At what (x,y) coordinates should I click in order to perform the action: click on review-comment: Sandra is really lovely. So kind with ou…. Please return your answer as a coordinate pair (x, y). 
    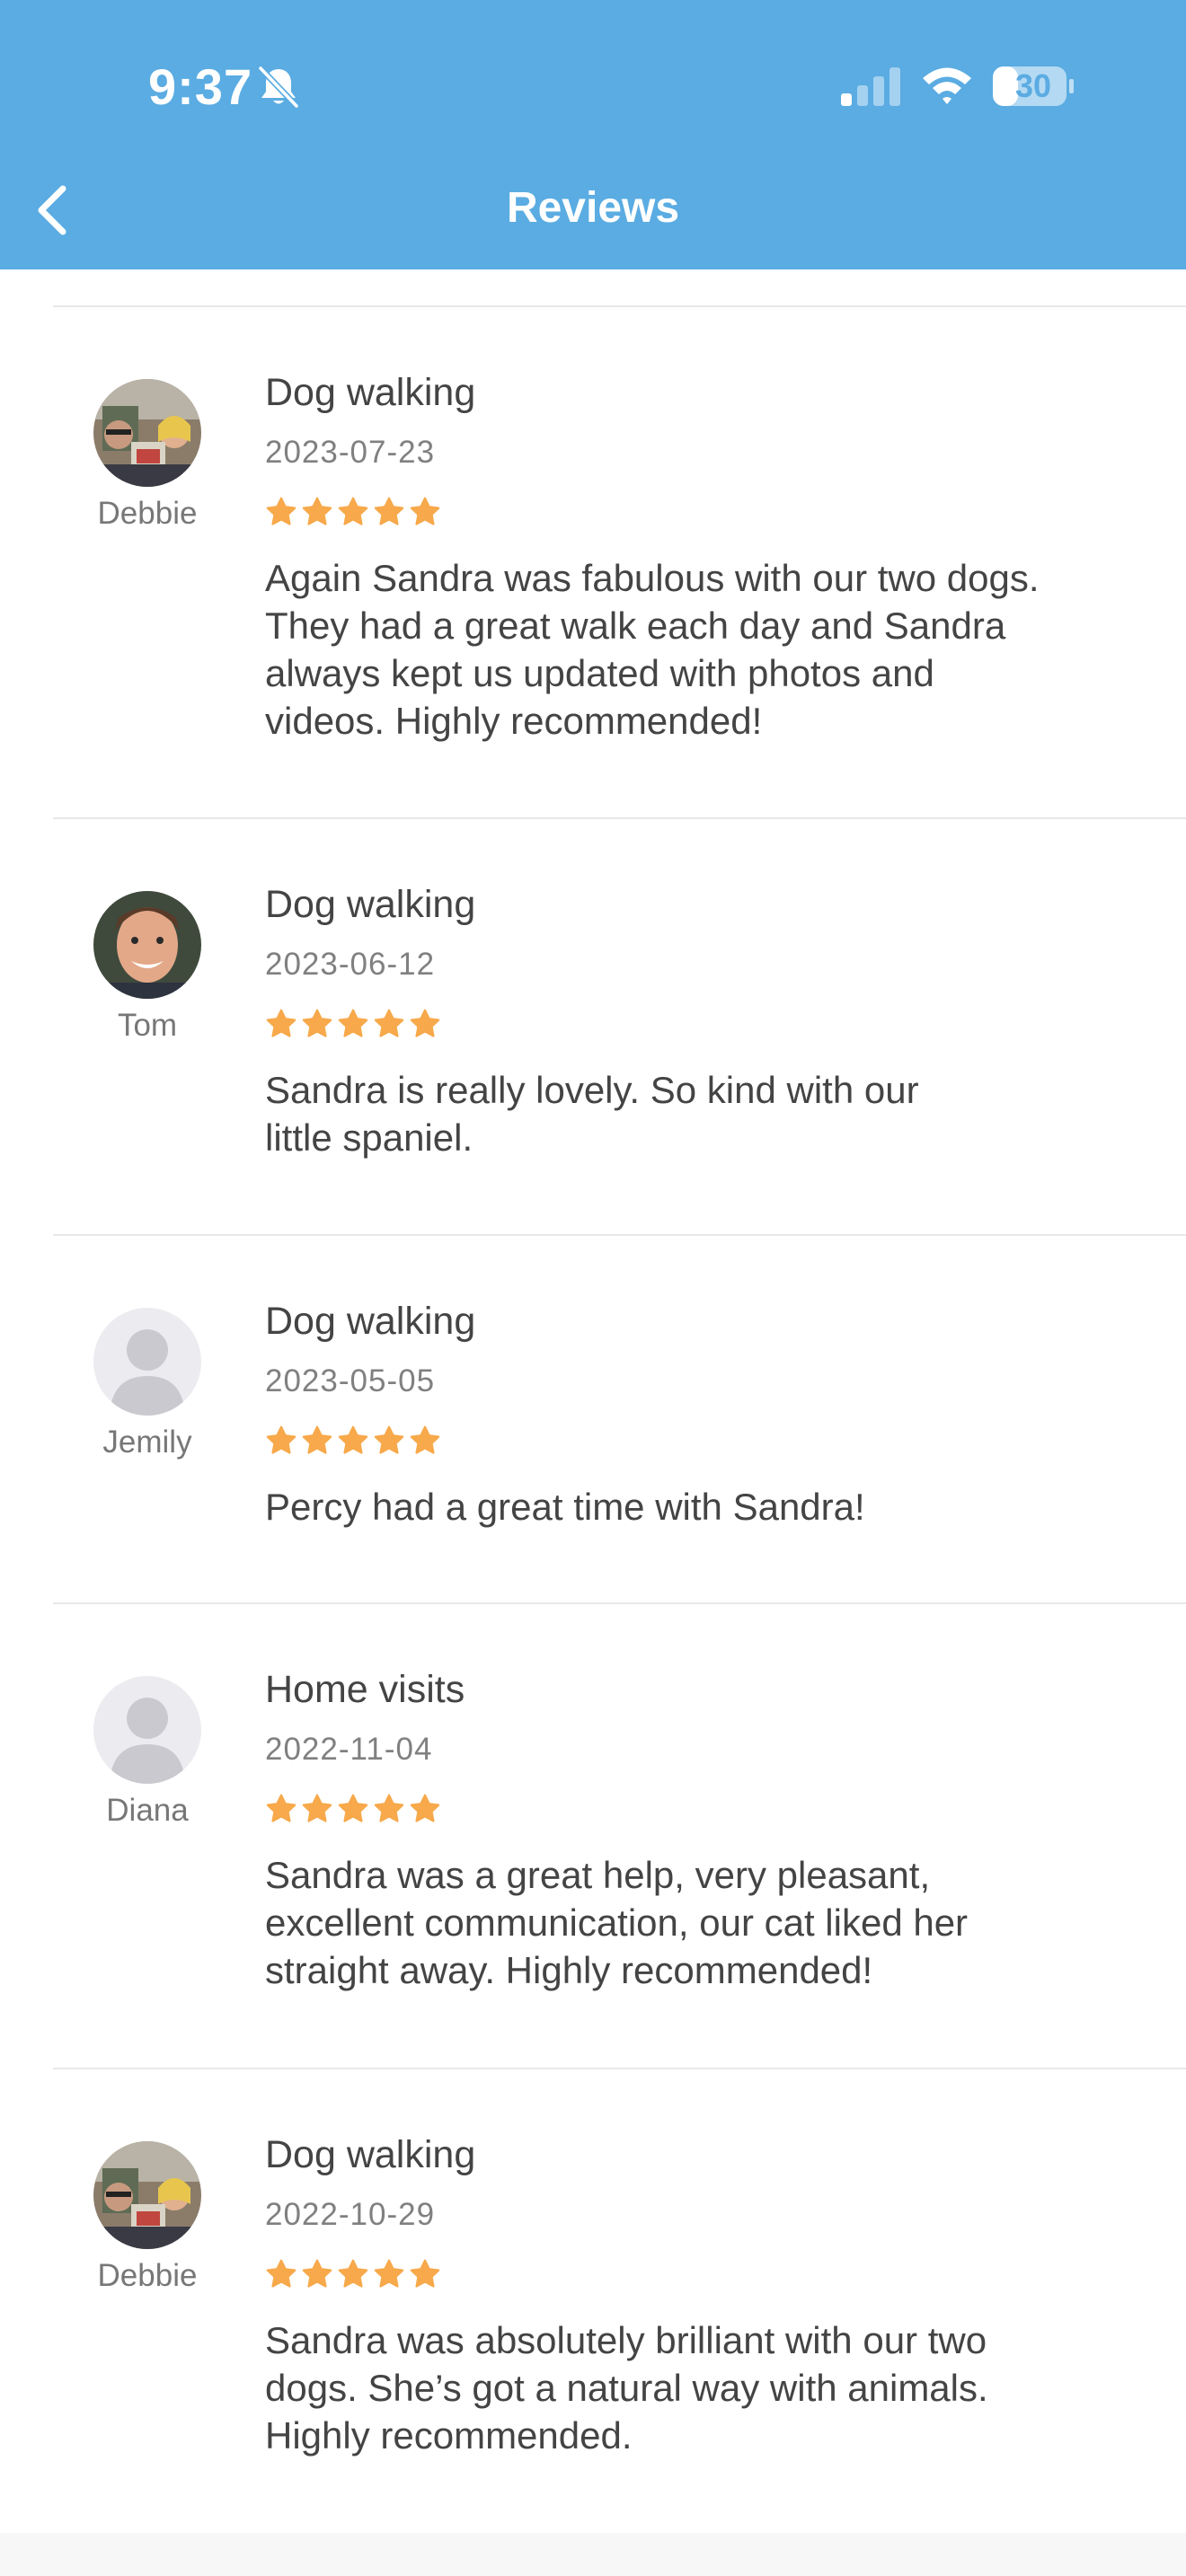
    Looking at the image, I should click on (592, 1114).